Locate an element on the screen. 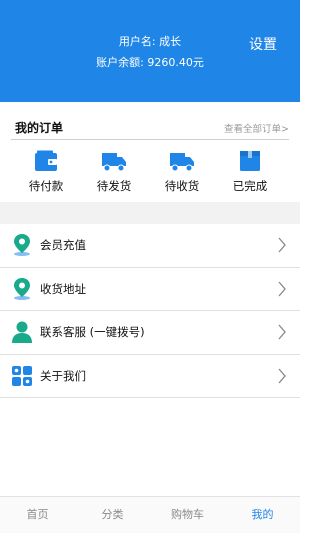 The image size is (320, 533). menu-item-shipping-address: 收货地址 is located at coordinates (150, 289).